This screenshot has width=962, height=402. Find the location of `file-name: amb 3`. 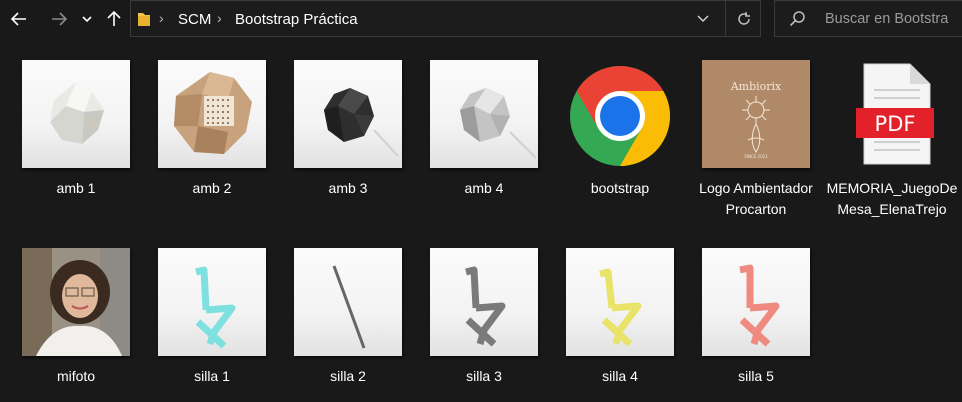

file-name: amb 3 is located at coordinates (348, 188).